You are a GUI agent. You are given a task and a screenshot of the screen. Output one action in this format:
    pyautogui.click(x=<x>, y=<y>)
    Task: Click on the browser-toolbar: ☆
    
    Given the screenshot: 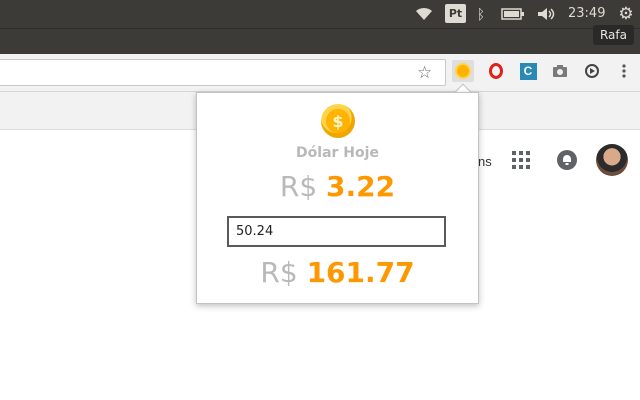 What is the action you would take?
    pyautogui.click(x=320, y=73)
    